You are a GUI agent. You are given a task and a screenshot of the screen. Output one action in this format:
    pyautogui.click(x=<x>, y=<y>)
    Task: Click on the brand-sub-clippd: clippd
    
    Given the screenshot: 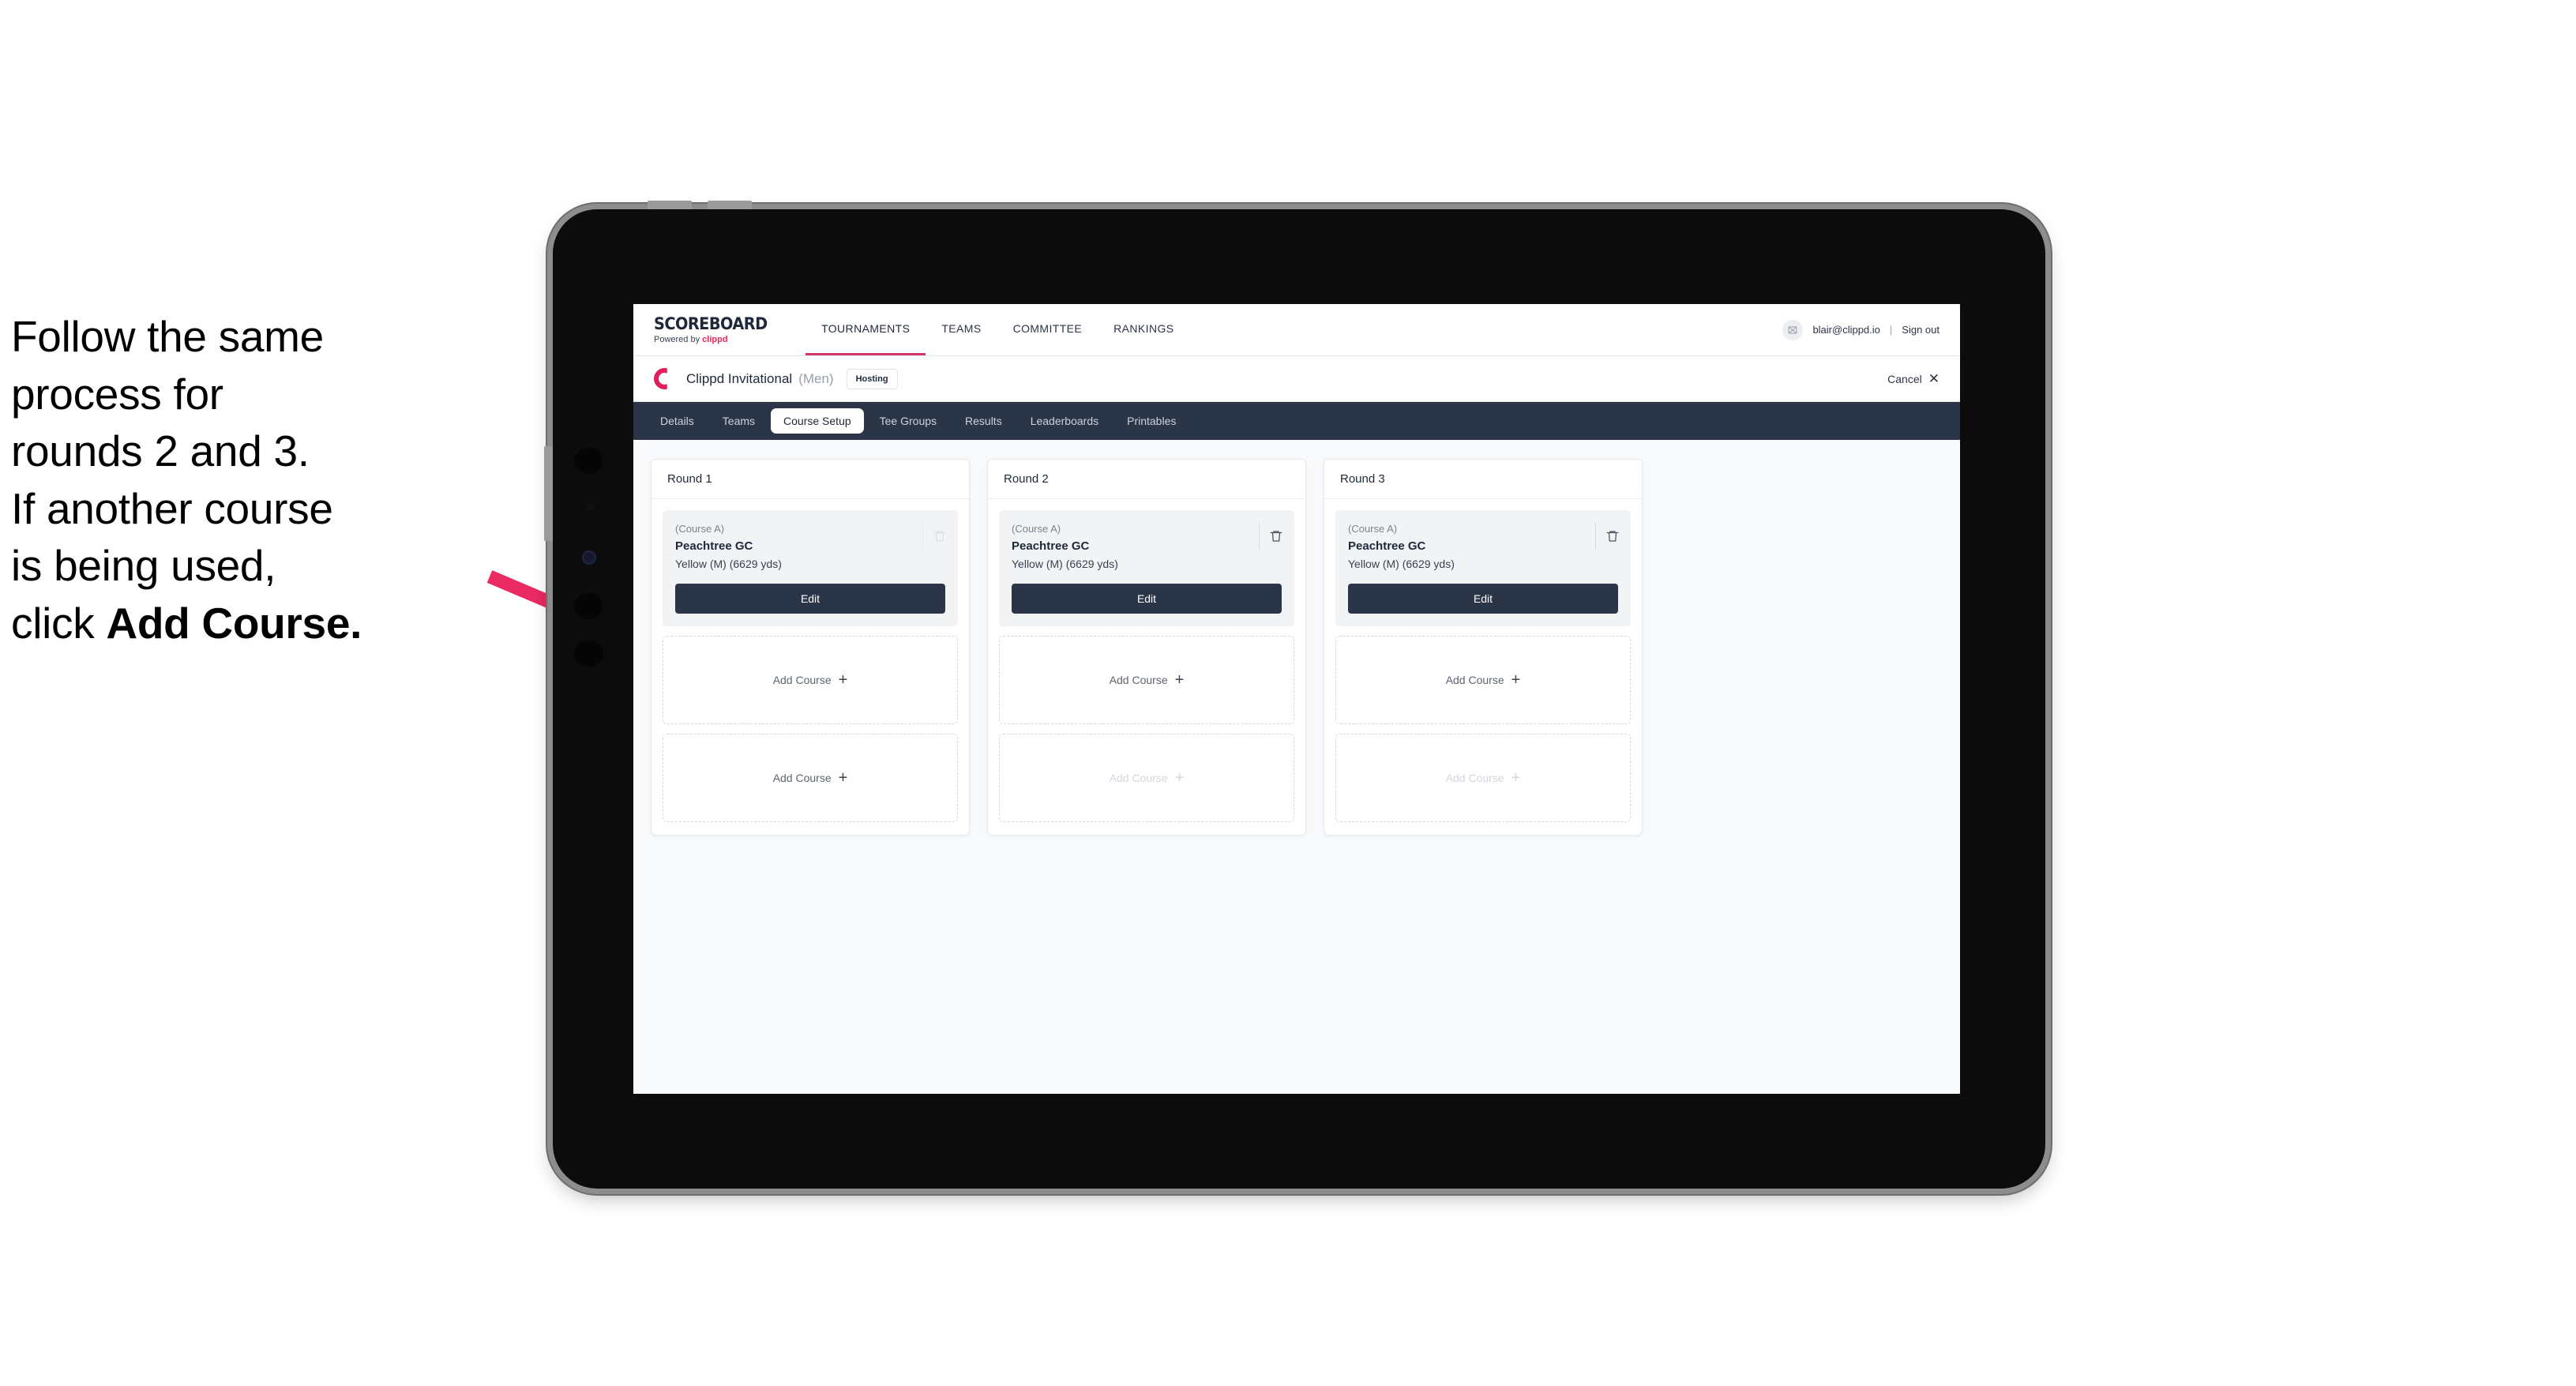 What is the action you would take?
    pyautogui.click(x=715, y=339)
    